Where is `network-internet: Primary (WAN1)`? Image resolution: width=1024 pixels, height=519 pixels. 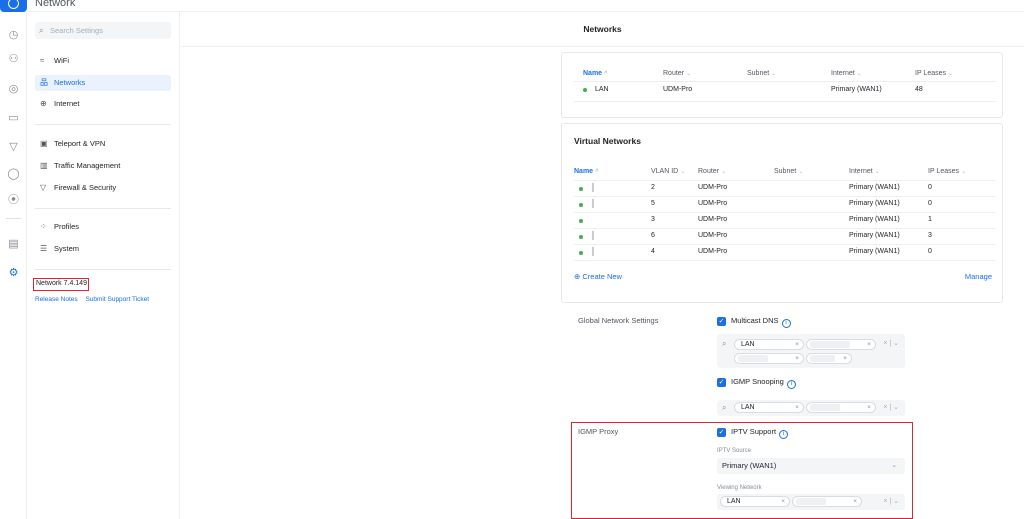
network-internet: Primary (WAN1) is located at coordinates (874, 203).